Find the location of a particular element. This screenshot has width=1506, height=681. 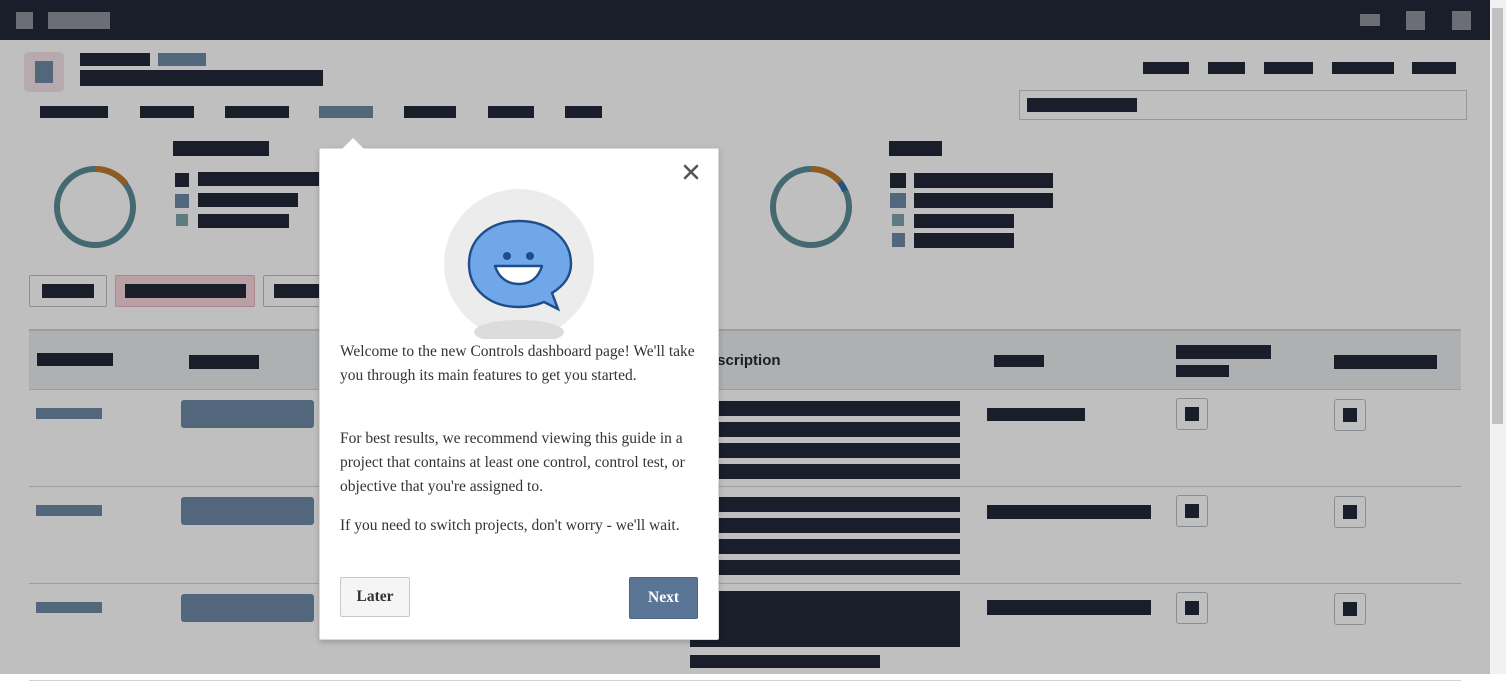

close-icon is located at coordinates (691, 172).